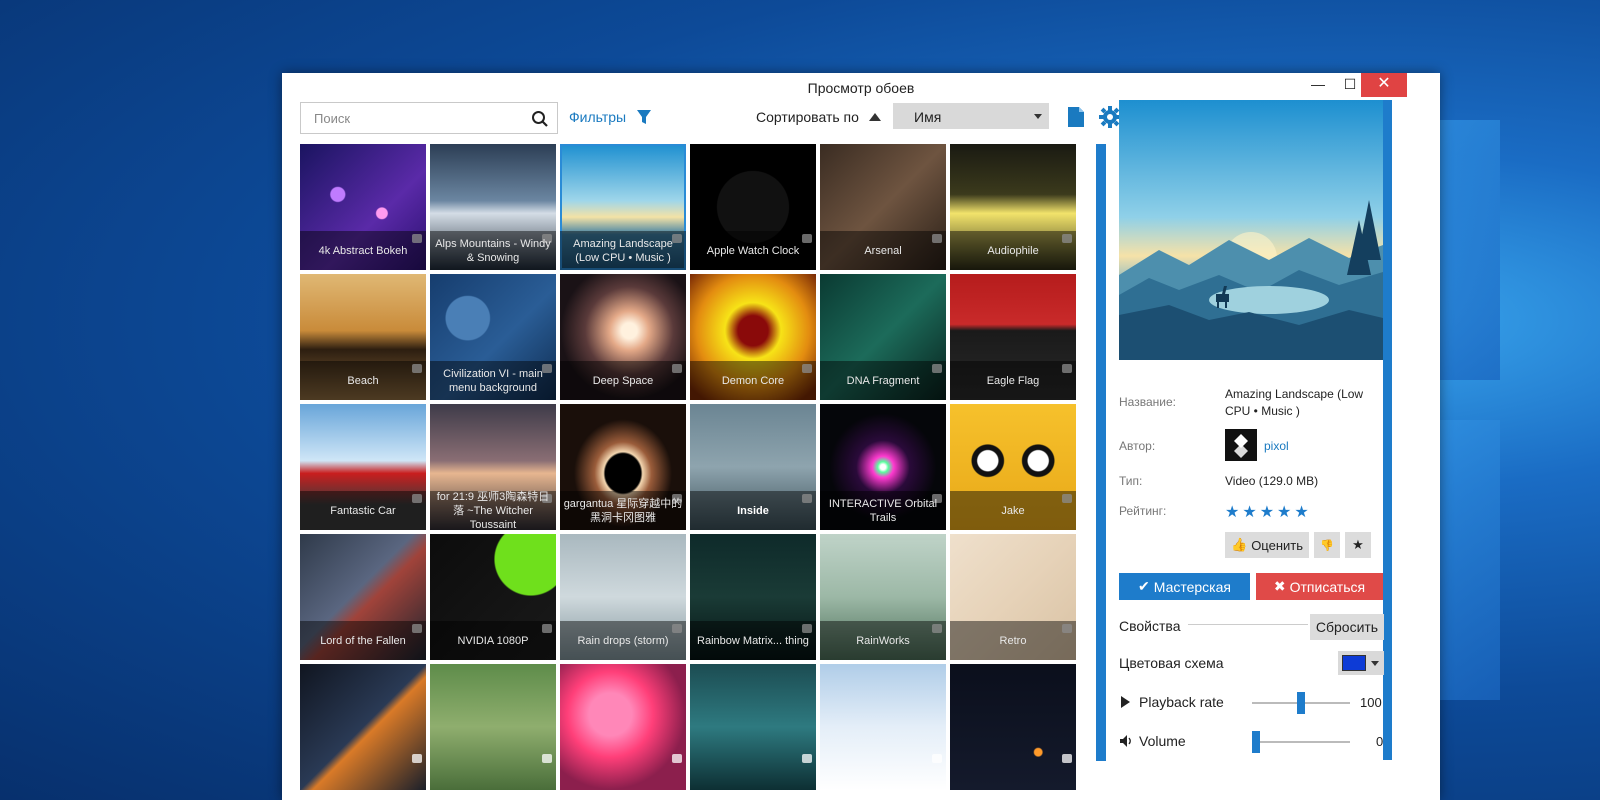  What do you see at coordinates (540, 119) in the screenshot?
I see `search-icon` at bounding box center [540, 119].